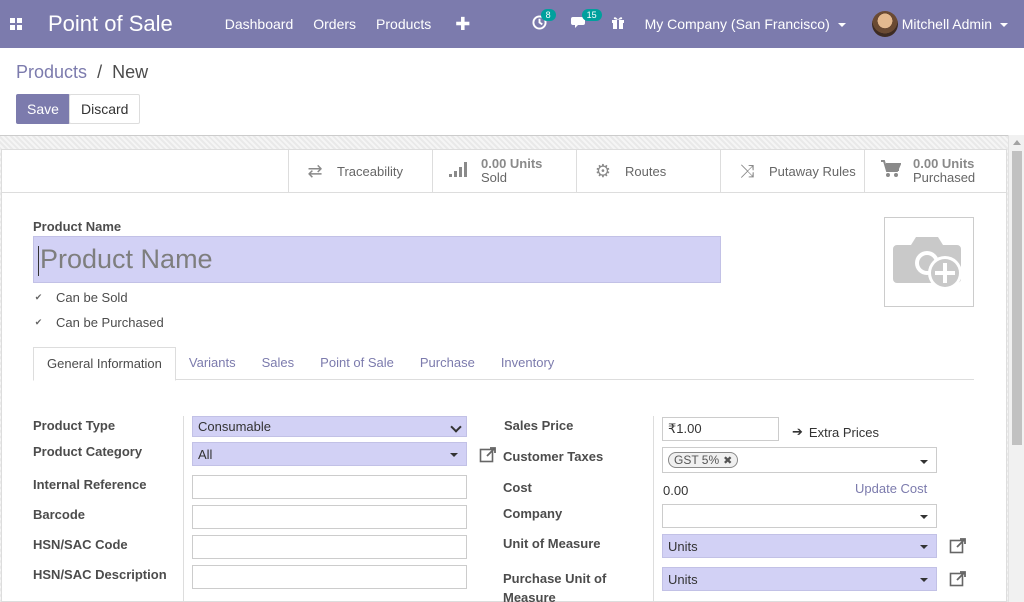  I want to click on menu-orders: Orders, so click(334, 24).